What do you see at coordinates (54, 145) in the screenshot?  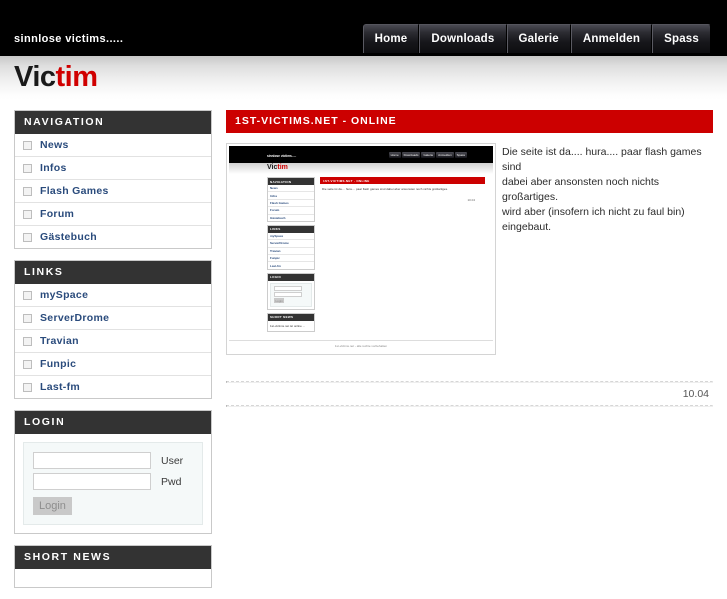 I see `sidebar-item-label: News` at bounding box center [54, 145].